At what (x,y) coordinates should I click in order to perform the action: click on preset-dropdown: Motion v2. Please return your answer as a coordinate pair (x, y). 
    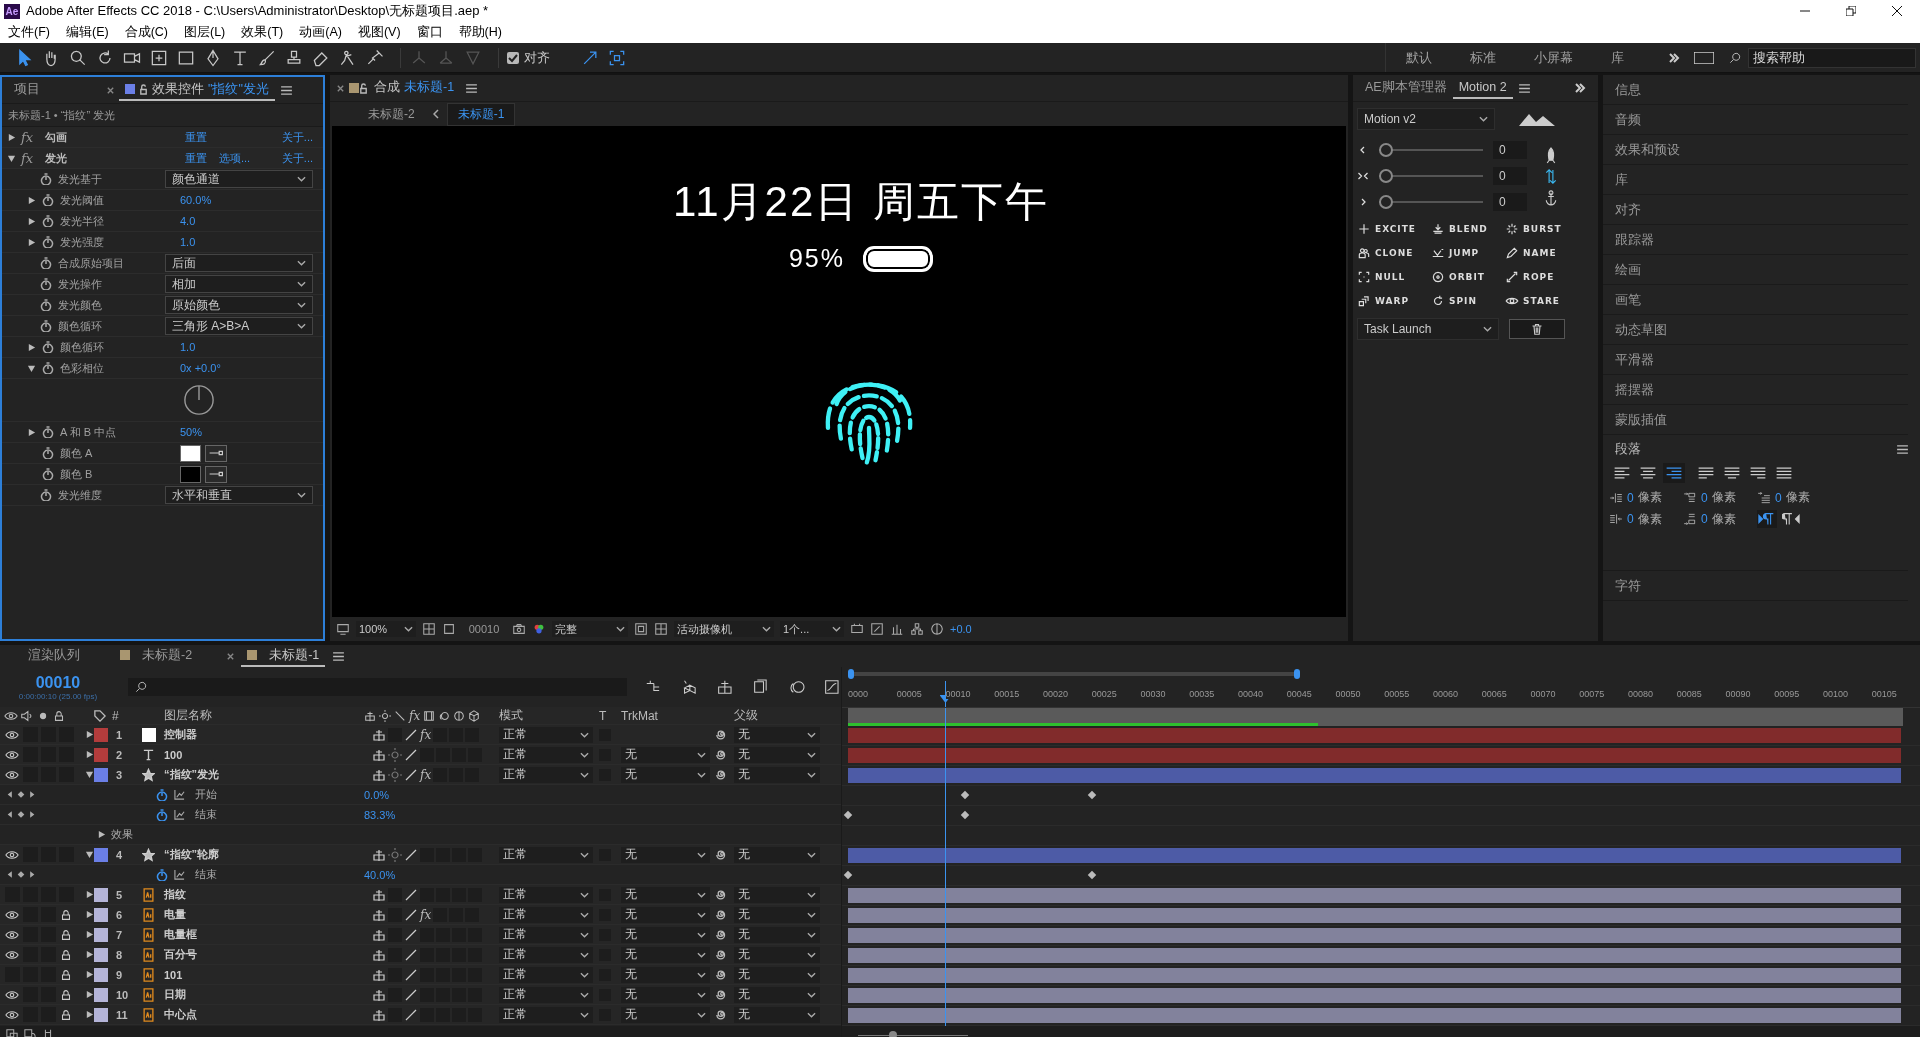
    Looking at the image, I should click on (1426, 119).